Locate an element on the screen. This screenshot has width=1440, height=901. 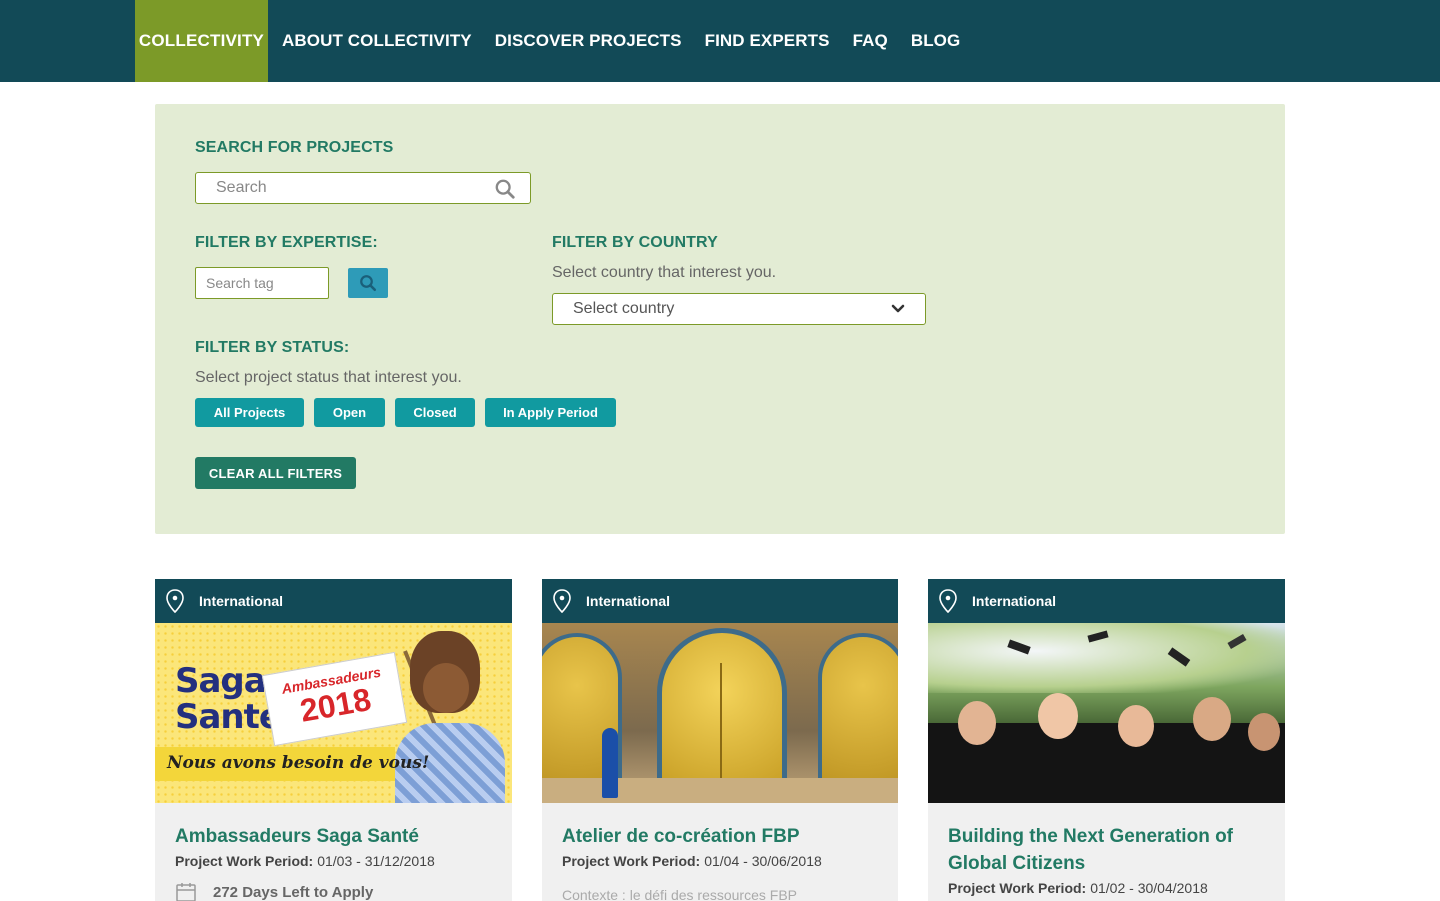
status-closed-button: Closed is located at coordinates (435, 412).